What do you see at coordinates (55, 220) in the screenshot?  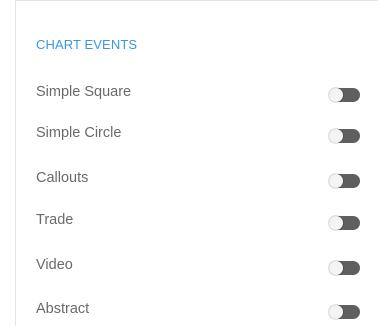 I see `item-label: Trade` at bounding box center [55, 220].